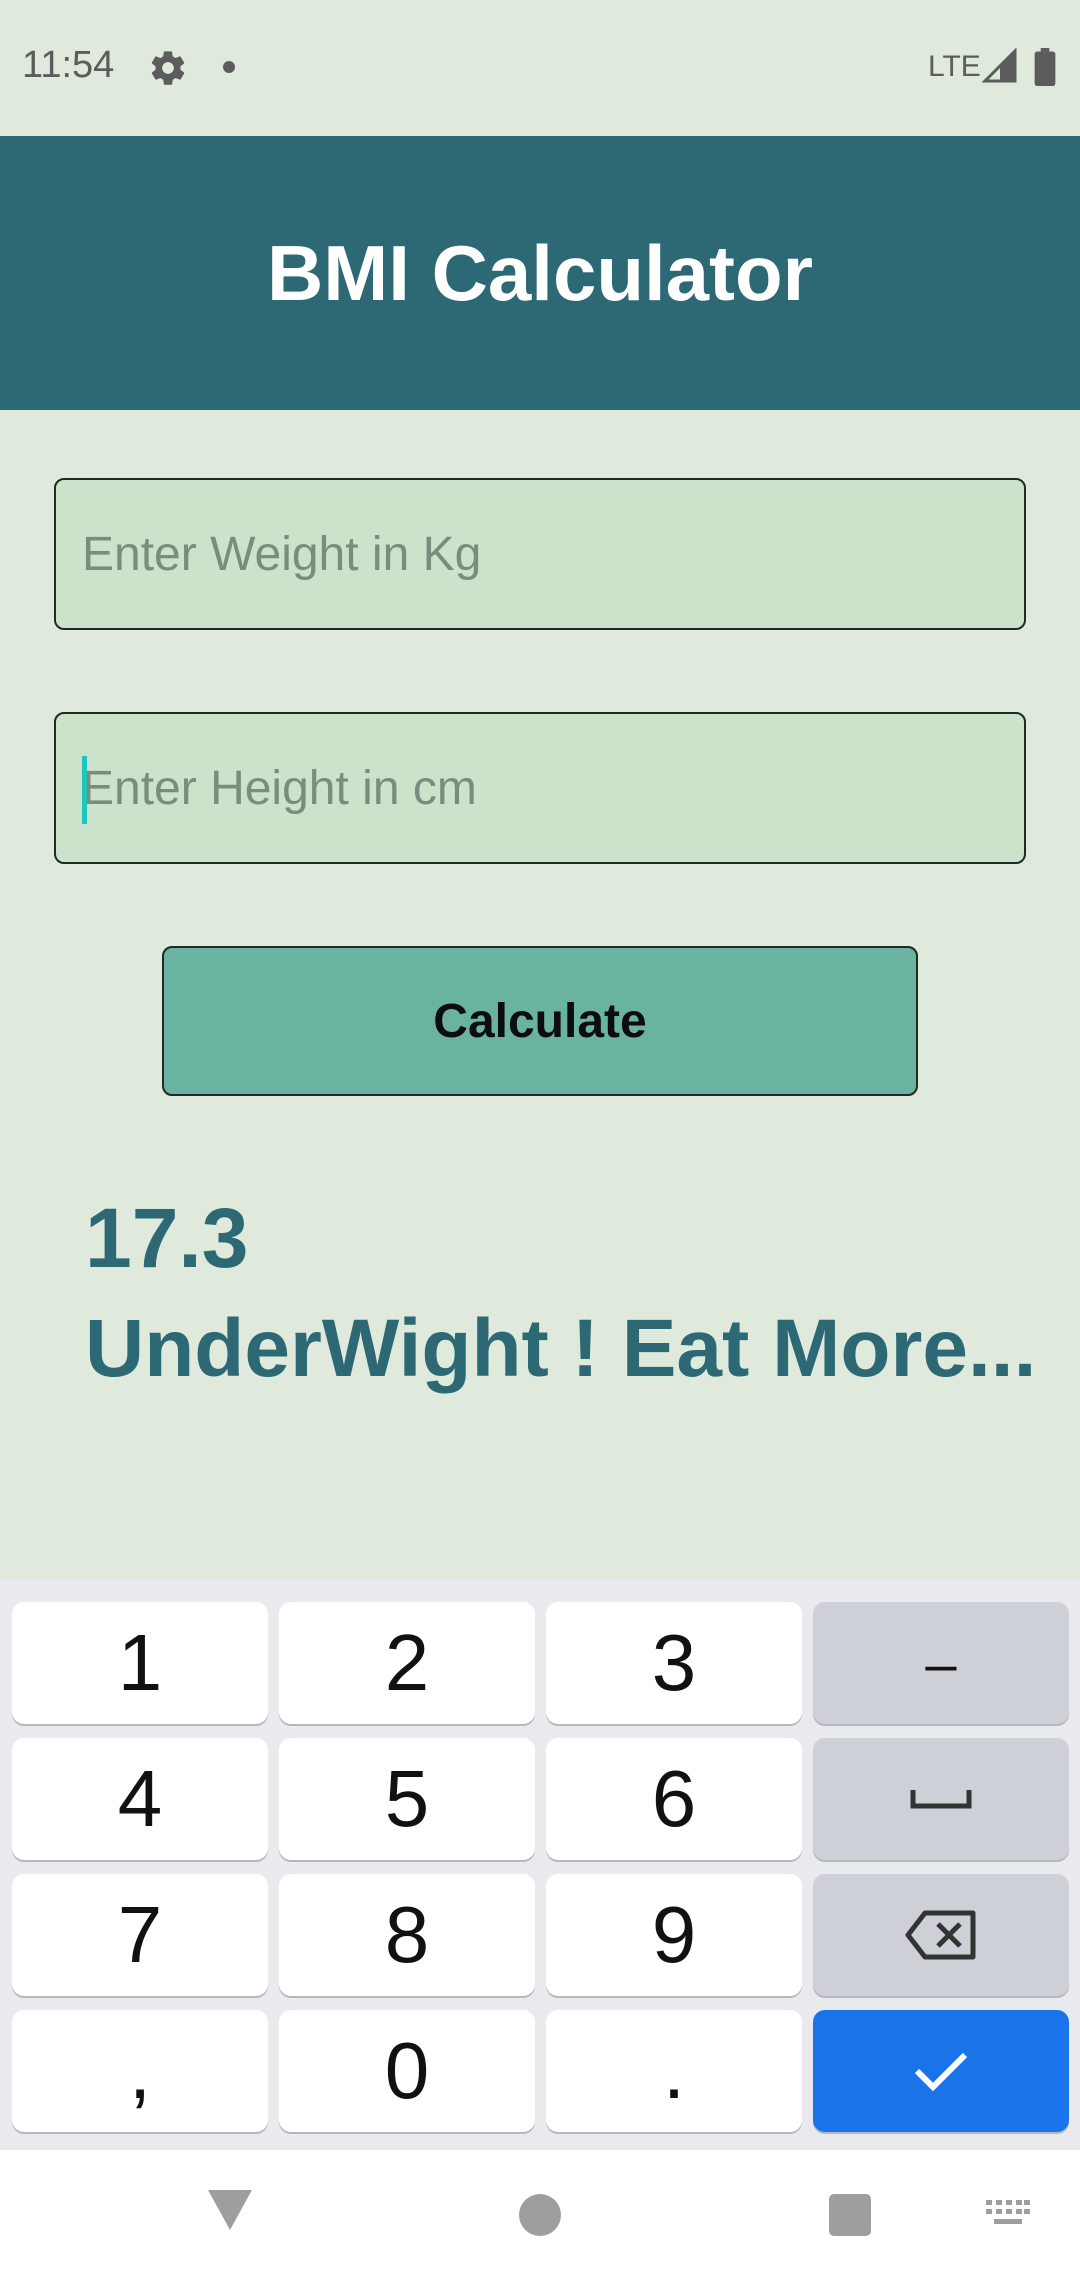 This screenshot has width=1080, height=2280. Describe the element at coordinates (954, 66) in the screenshot. I see `network-type: LTE` at that location.